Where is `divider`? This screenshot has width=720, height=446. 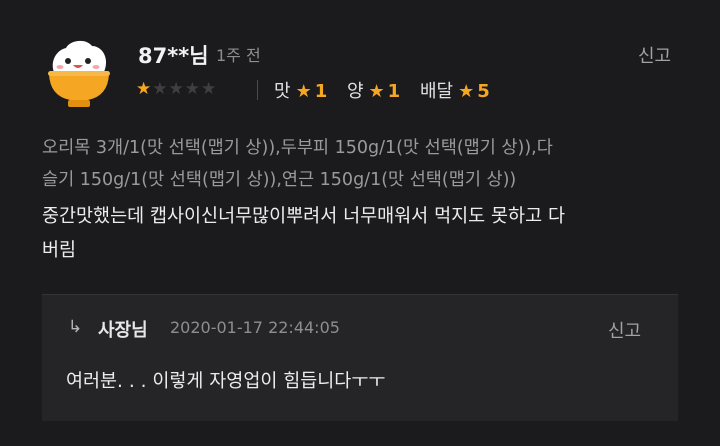
divider is located at coordinates (257, 90).